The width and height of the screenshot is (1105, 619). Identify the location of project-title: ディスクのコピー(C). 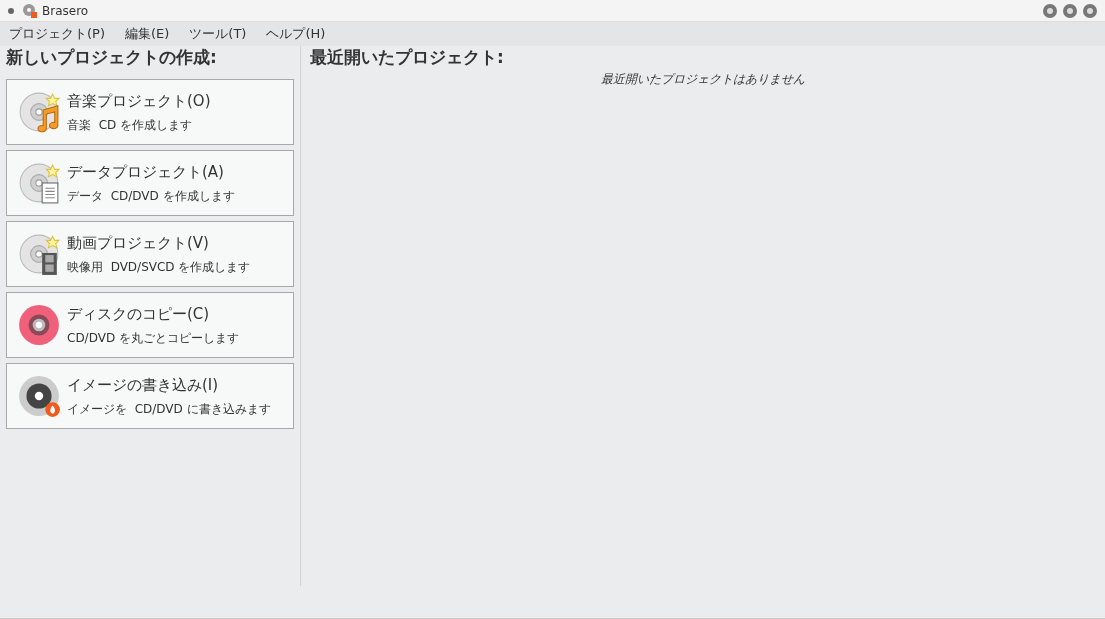
(139, 314).